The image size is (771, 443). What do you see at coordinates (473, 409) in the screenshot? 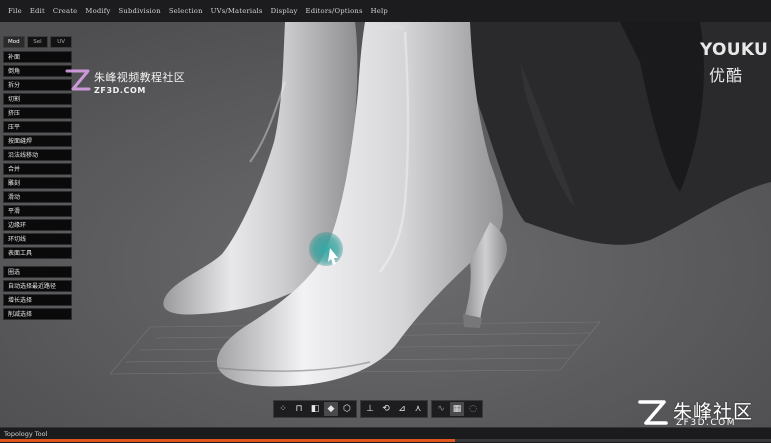
I see `wire-icon: ◌` at bounding box center [473, 409].